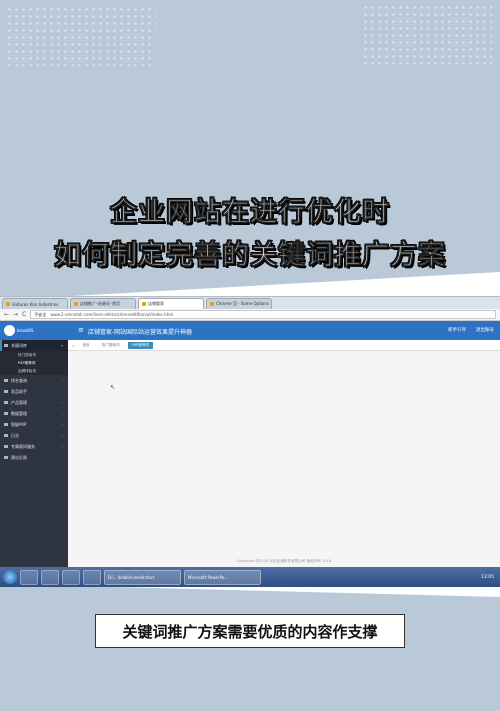  I want to click on browser-tab-active: 店铺管家, so click(171, 303).